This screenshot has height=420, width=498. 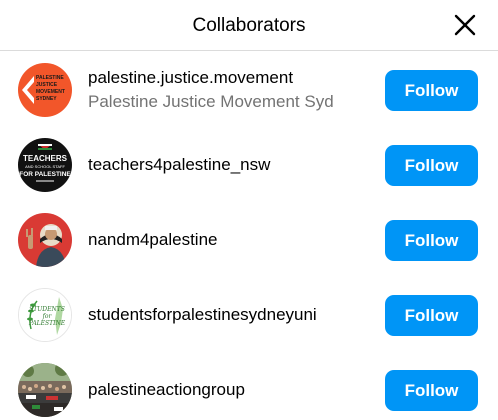 I want to click on avatar-text-line: for, so click(x=47, y=316).